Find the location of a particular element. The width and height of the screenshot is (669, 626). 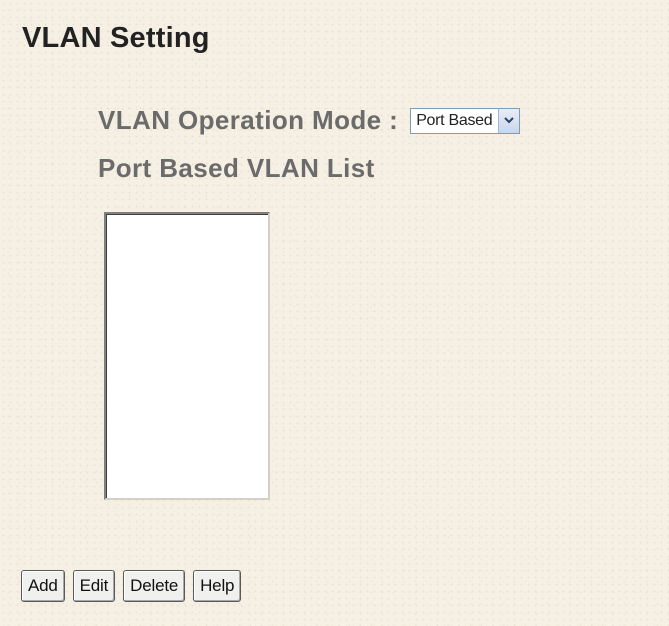

vlan-mode-row: VLAN Operation Mode : Port Based is located at coordinates (309, 120).